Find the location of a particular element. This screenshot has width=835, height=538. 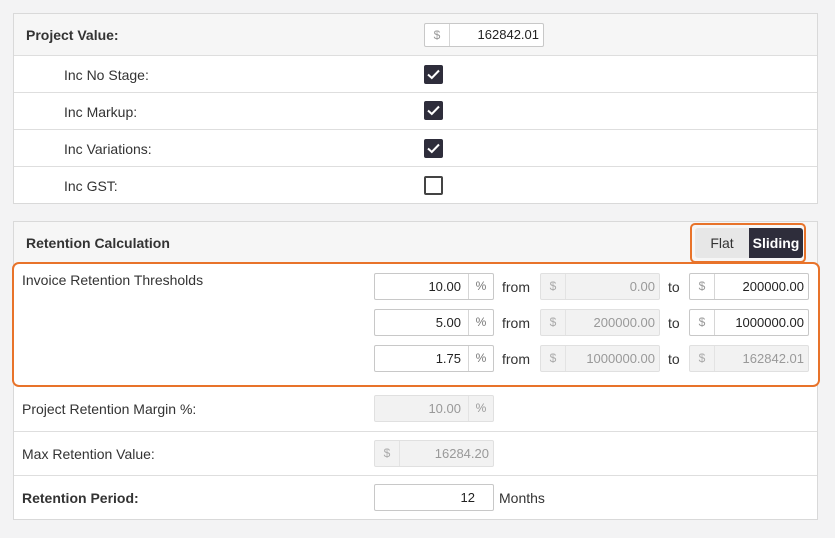

flat-button: Flat is located at coordinates (722, 243).